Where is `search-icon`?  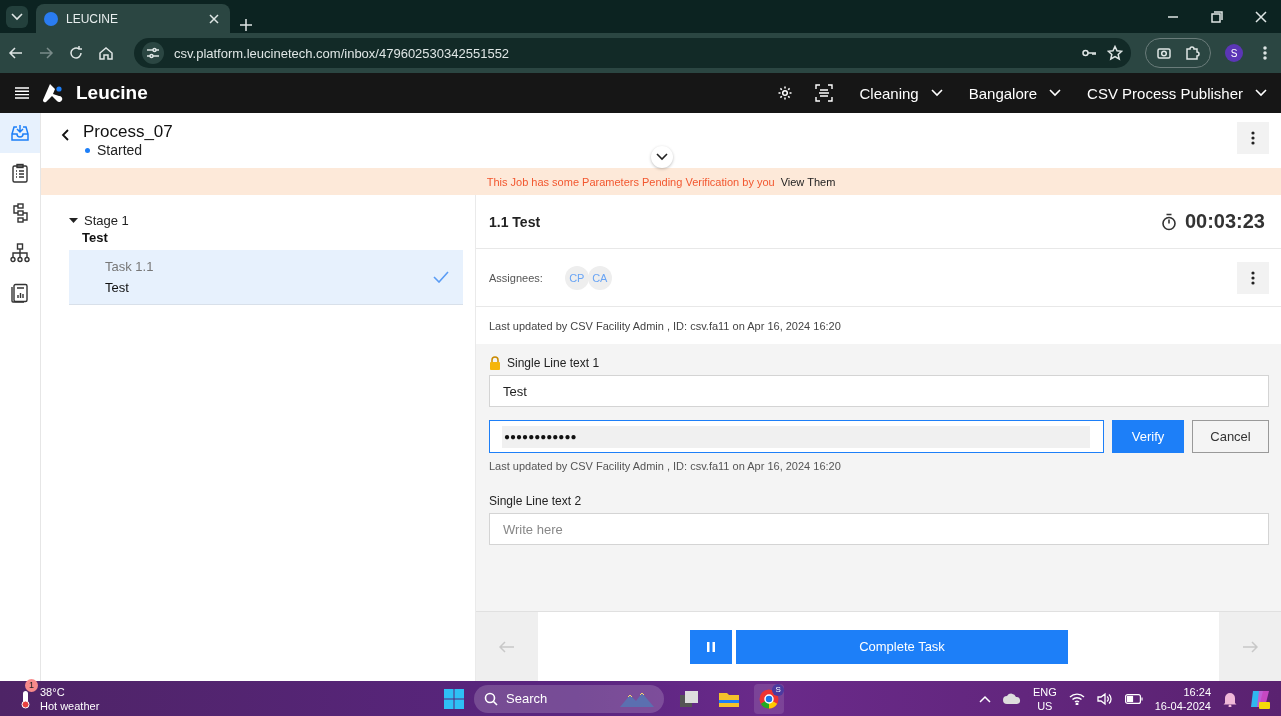 search-icon is located at coordinates (491, 698).